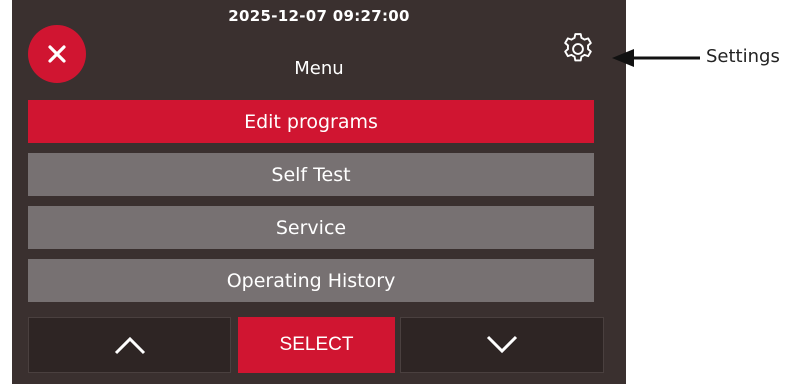  What do you see at coordinates (319, 68) in the screenshot?
I see `page-title: Menu` at bounding box center [319, 68].